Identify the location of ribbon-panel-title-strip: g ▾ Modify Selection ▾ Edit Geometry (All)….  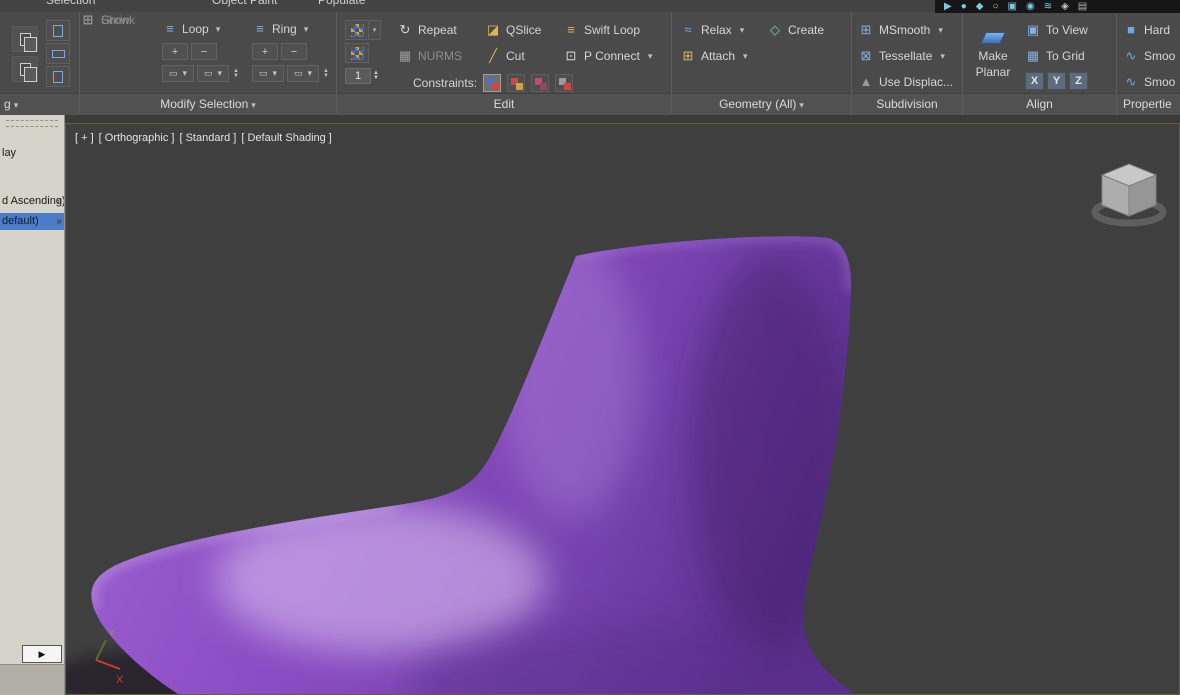
(590, 104).